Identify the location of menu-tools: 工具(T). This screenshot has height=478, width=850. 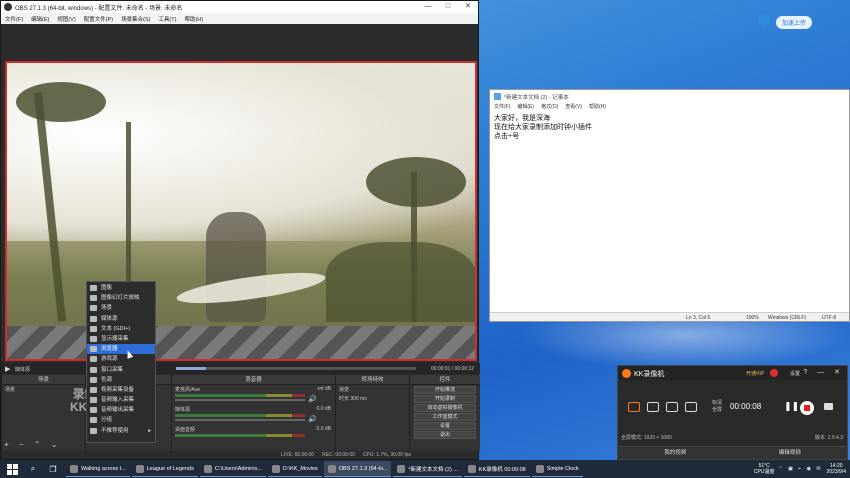
(167, 19).